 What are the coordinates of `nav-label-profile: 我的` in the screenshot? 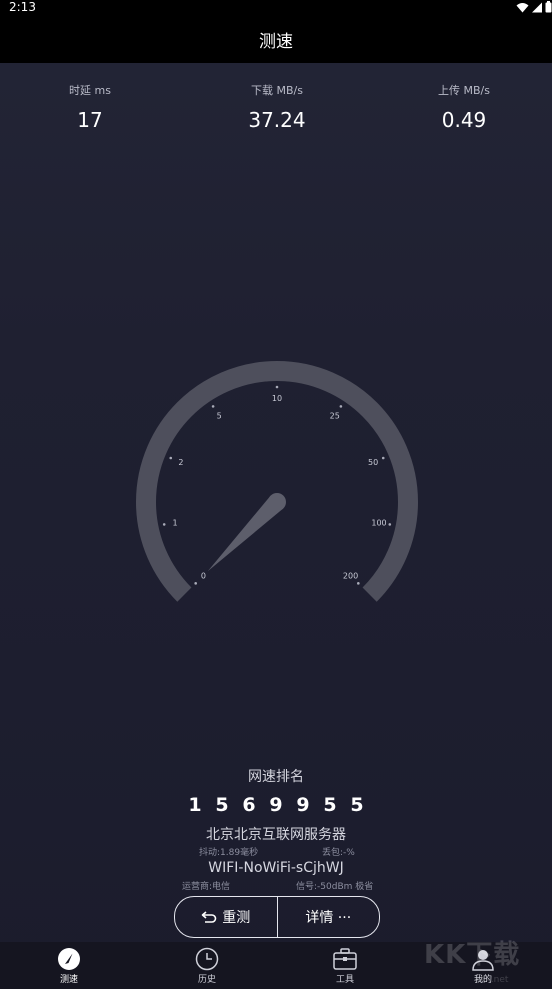 It's located at (482, 979).